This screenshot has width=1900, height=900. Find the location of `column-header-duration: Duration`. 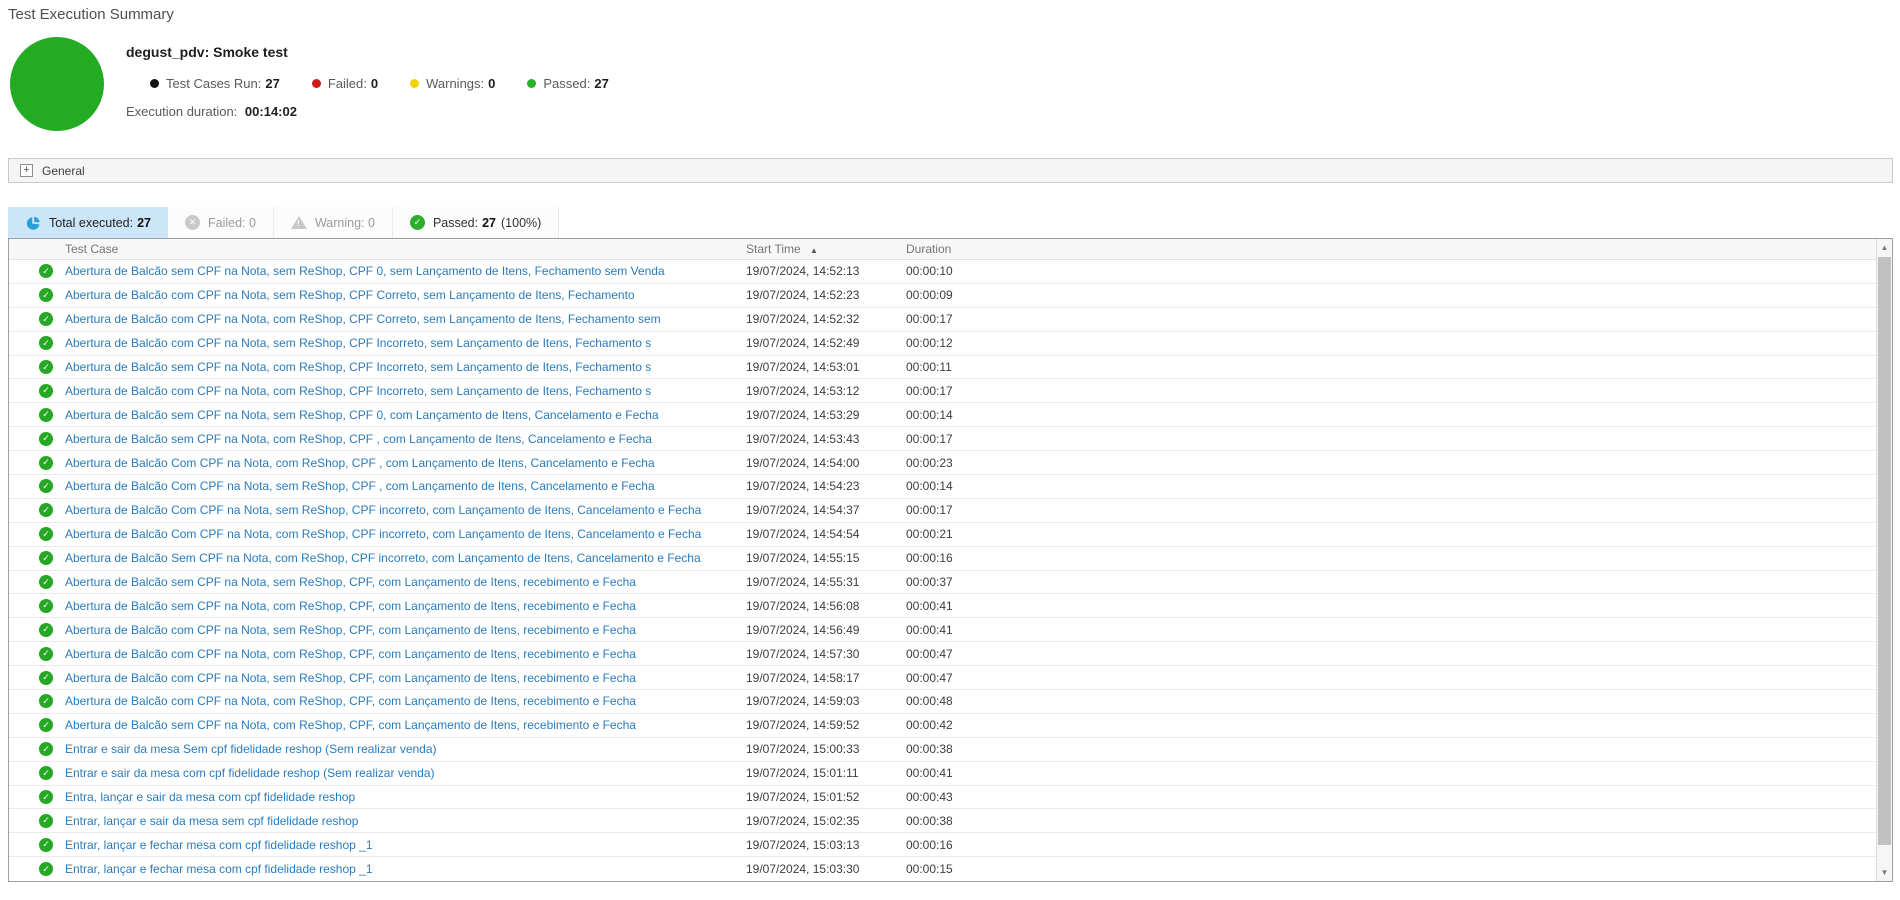

column-header-duration: Duration is located at coordinates (1399, 249).